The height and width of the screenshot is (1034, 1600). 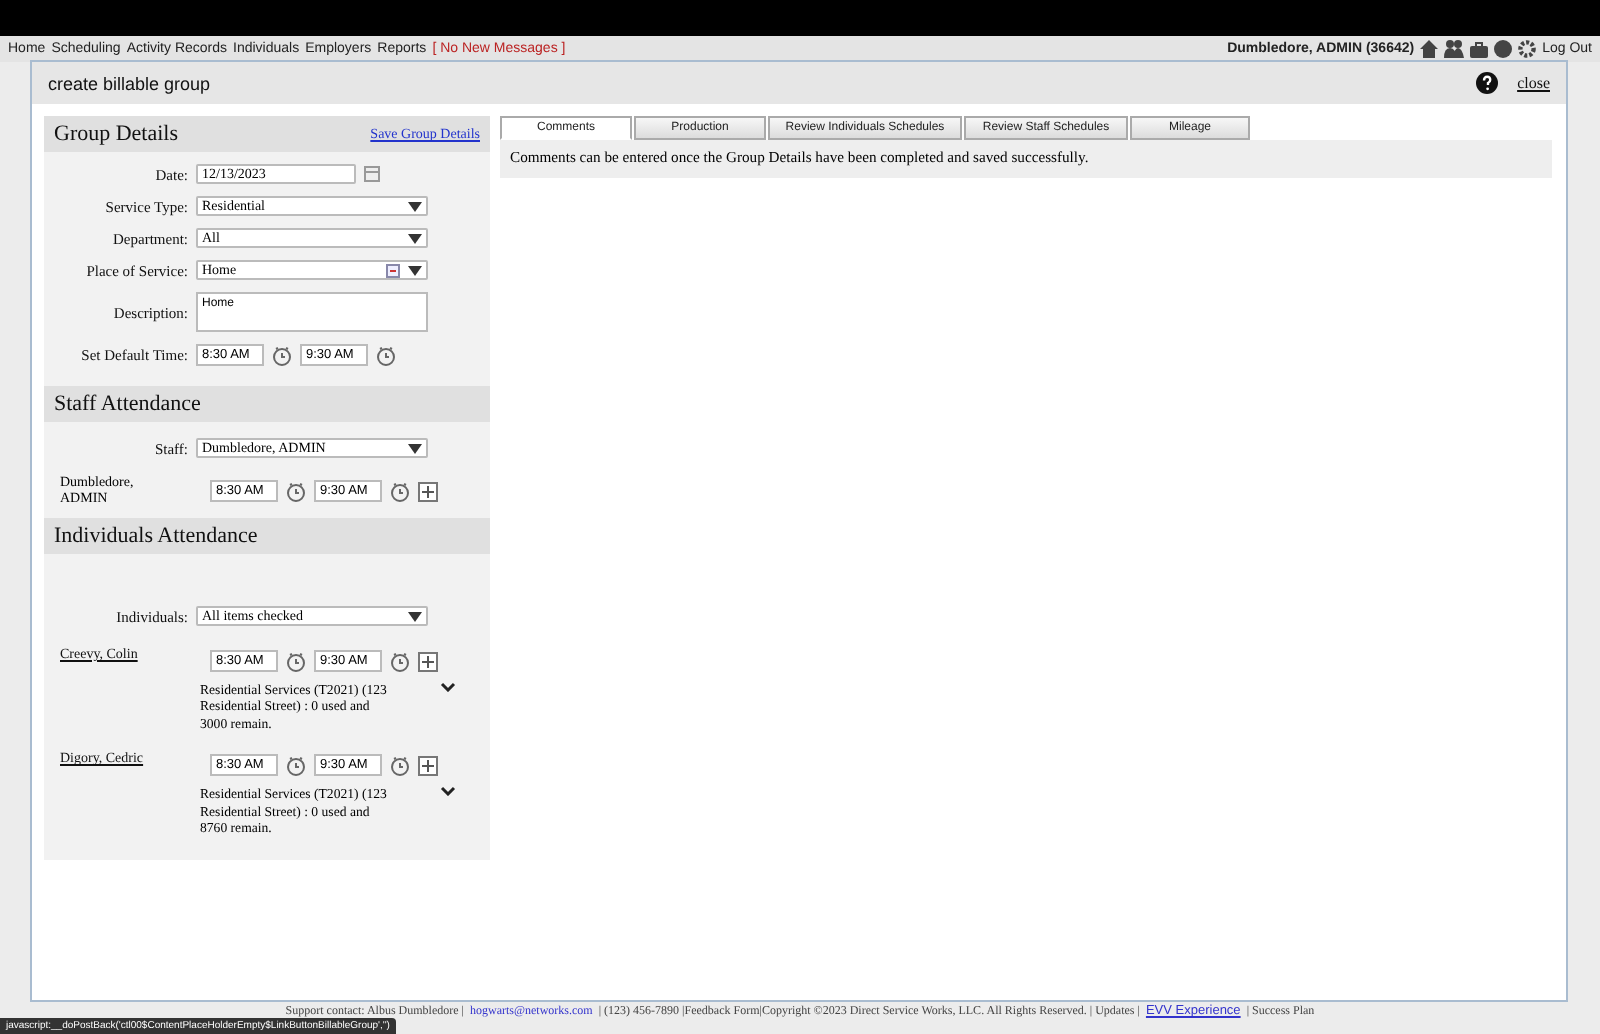 I want to click on home-icon, so click(x=1429, y=49).